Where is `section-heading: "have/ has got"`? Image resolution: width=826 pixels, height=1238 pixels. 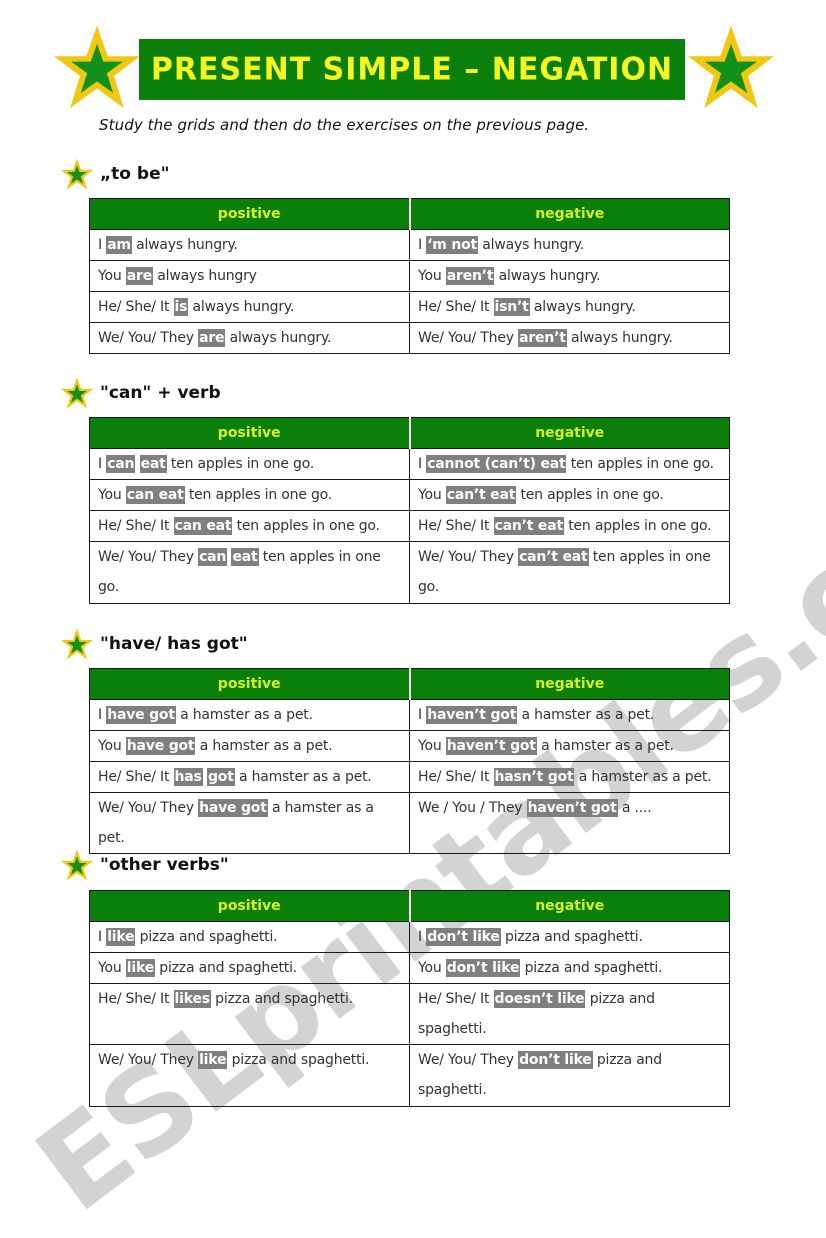 section-heading: "have/ has got" is located at coordinates (154, 644).